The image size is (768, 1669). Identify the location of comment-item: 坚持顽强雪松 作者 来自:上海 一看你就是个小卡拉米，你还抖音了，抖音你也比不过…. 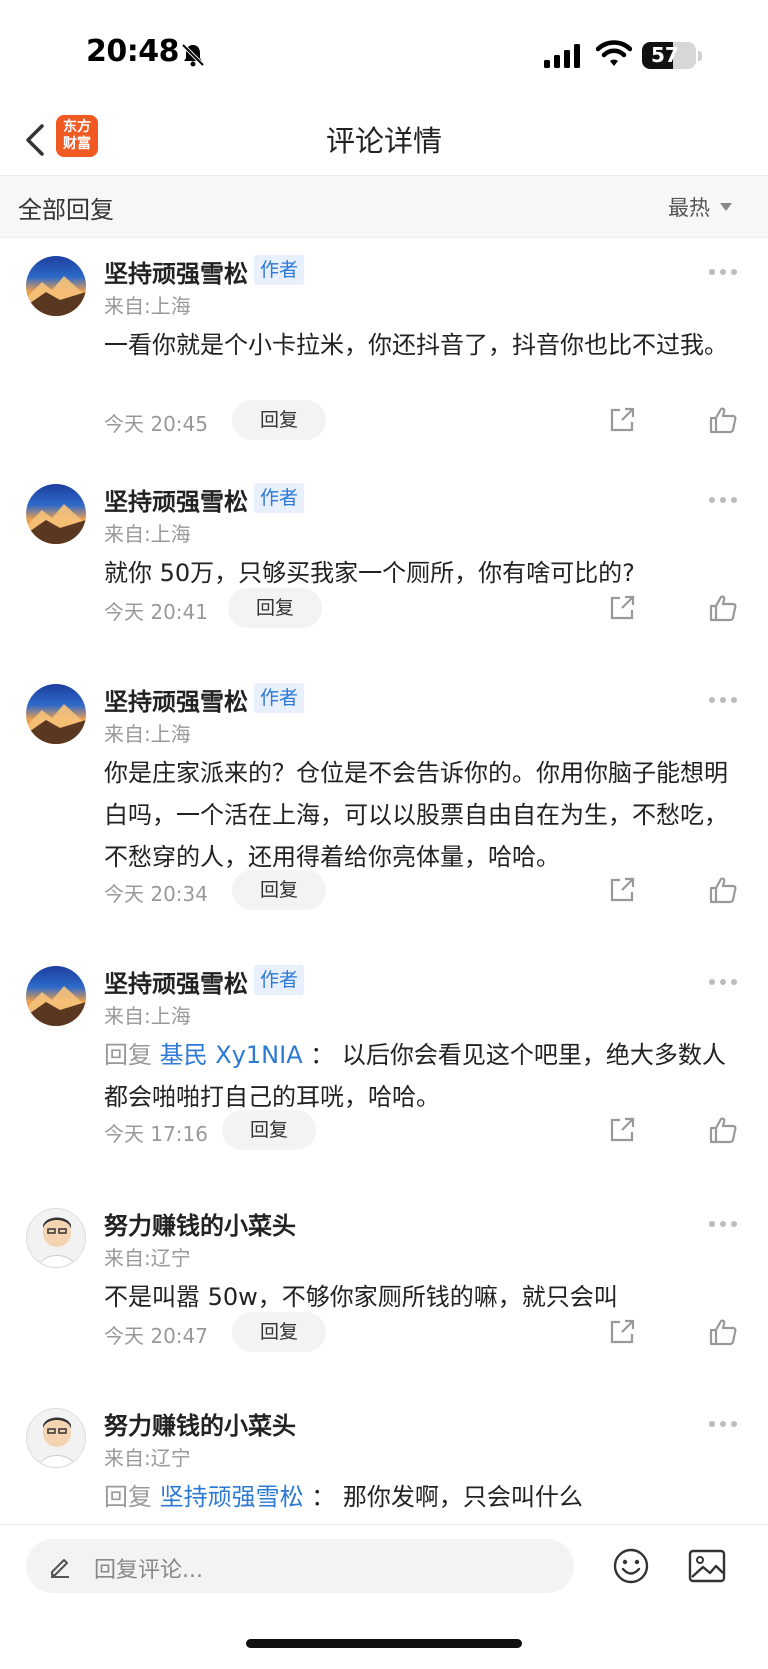
(384, 348).